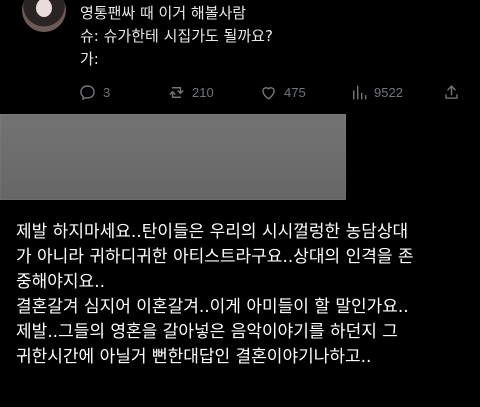 The width and height of the screenshot is (480, 407). Describe the element at coordinates (44, 8) in the screenshot. I see `avatar-face` at that location.